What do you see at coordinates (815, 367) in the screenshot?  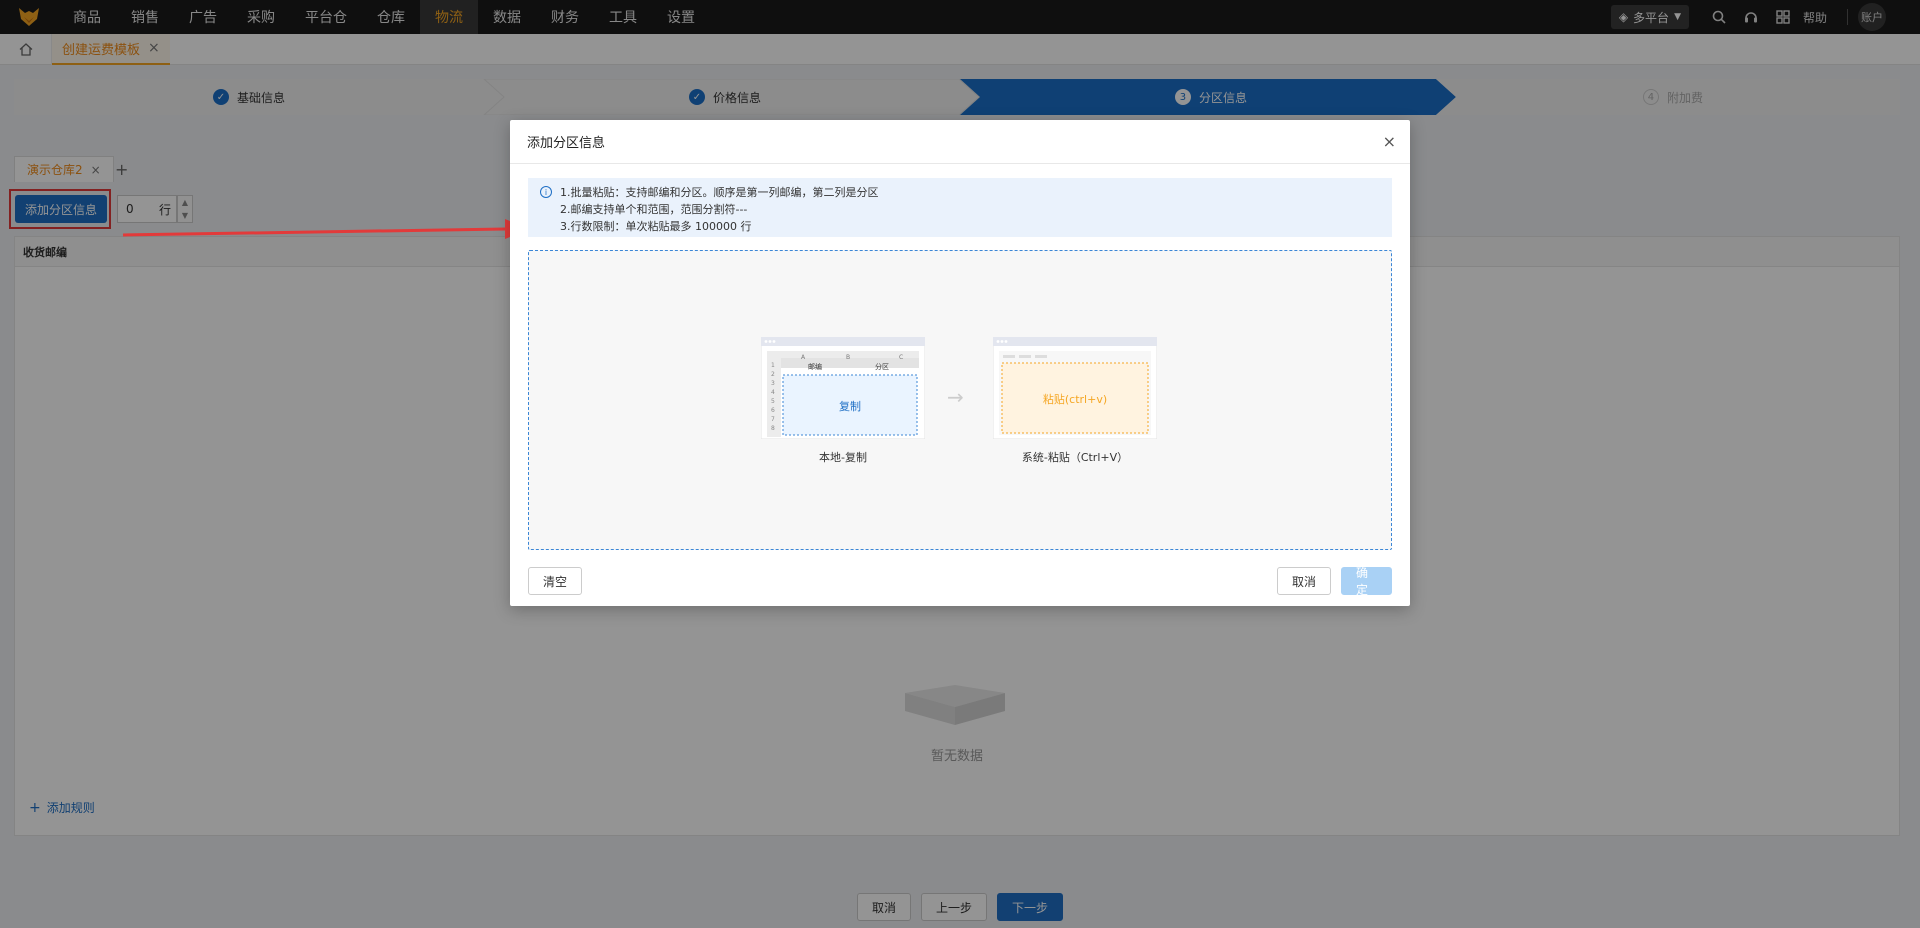 I see `header-zip: 邮编` at bounding box center [815, 367].